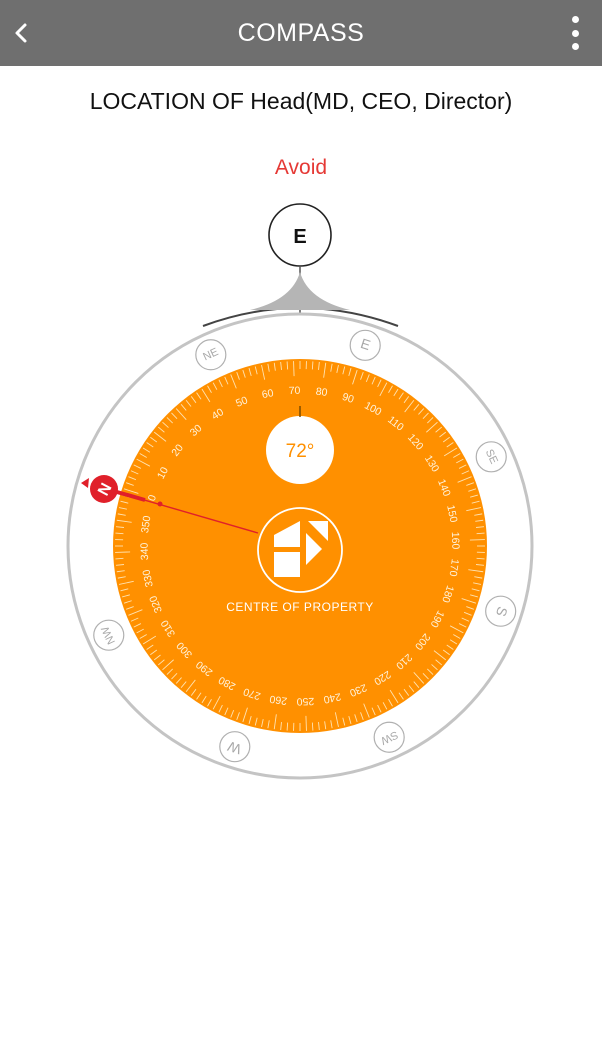 This screenshot has width=602, height=1060. What do you see at coordinates (211, 355) in the screenshot?
I see `cardinal-marker-ne: NE` at bounding box center [211, 355].